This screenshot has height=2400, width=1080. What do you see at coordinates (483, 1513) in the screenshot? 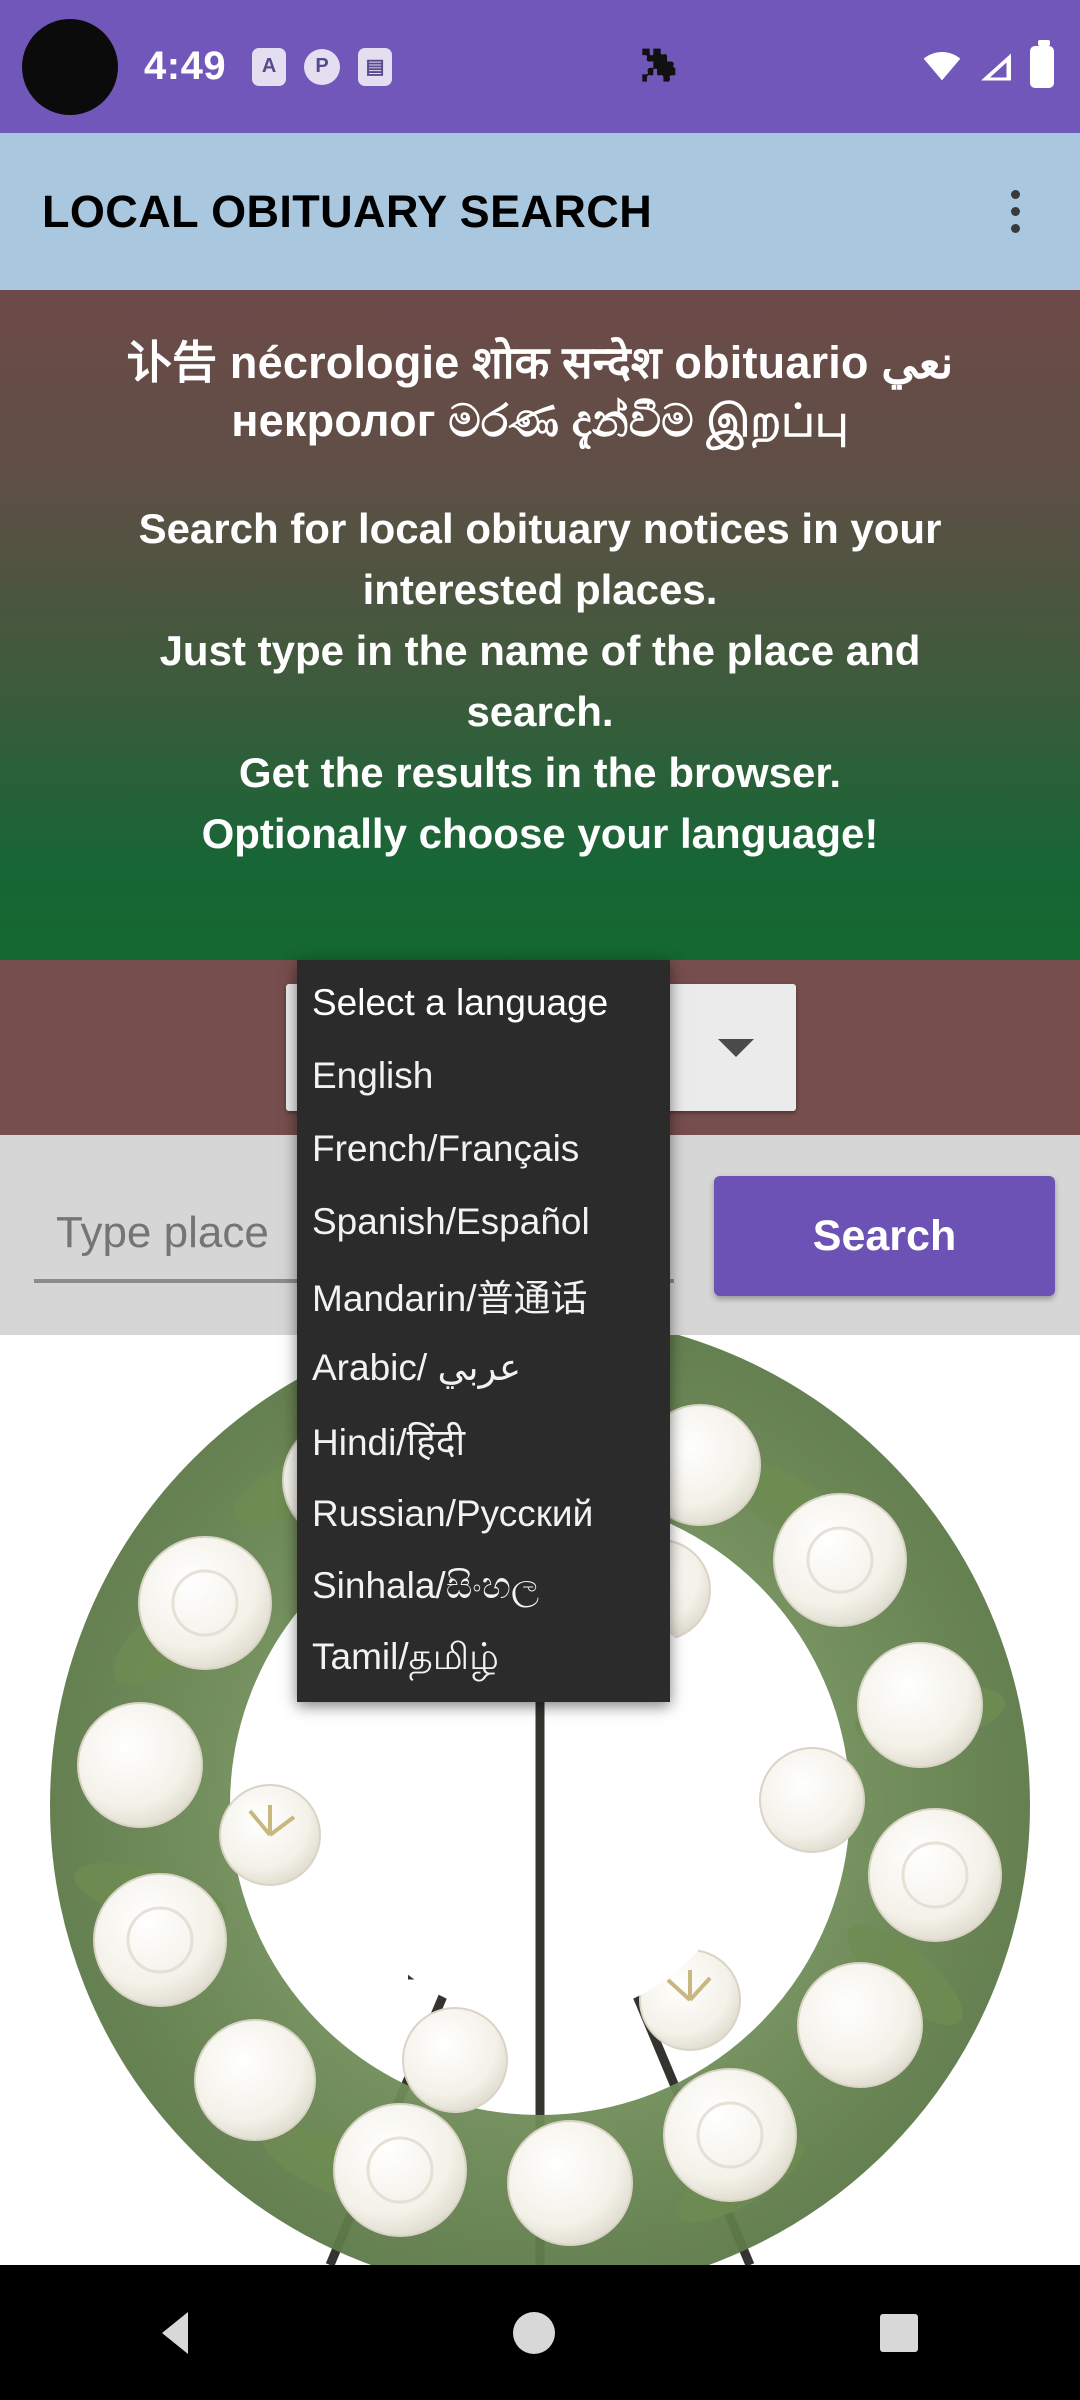
I see `dropdown-item-russian: Russian/Русский` at bounding box center [483, 1513].